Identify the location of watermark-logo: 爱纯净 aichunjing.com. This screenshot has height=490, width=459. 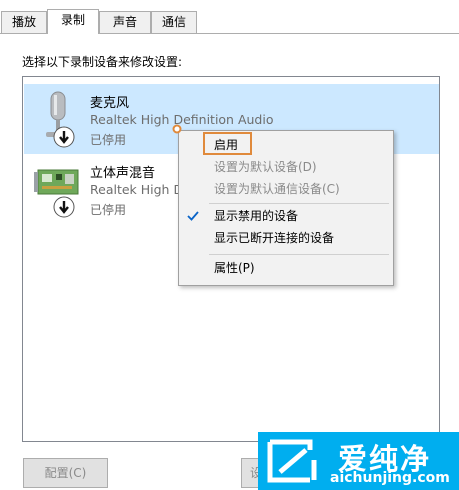
(358, 461).